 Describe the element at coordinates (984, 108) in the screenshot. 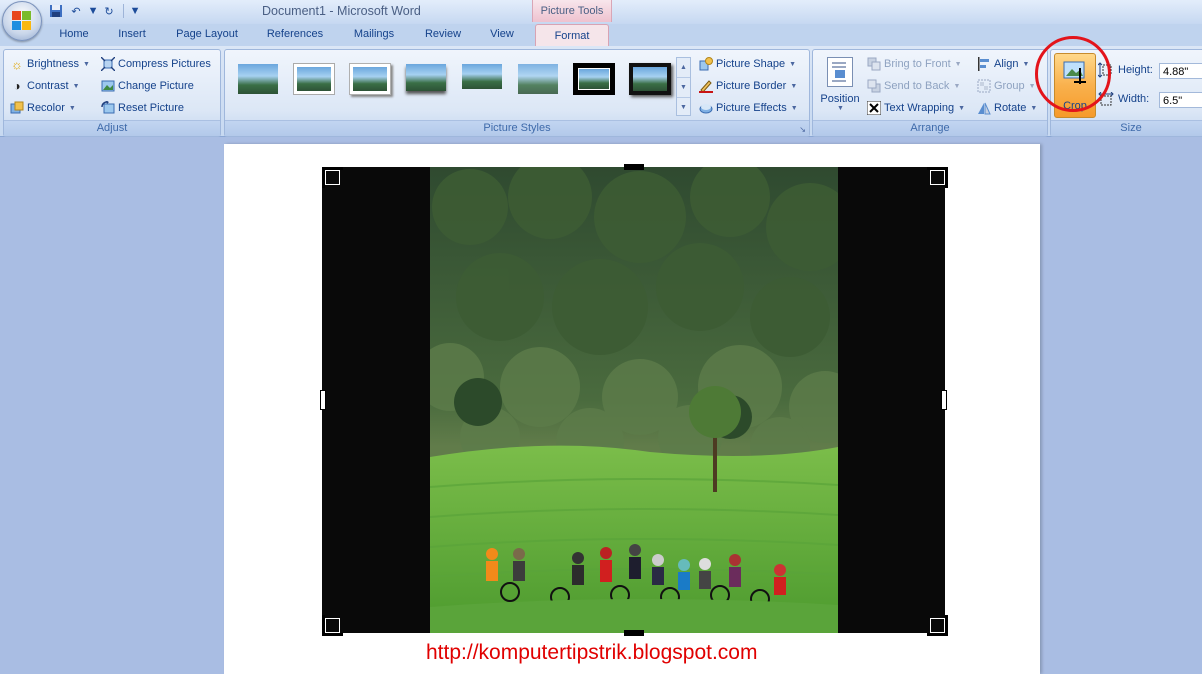

I see `rotate-icon` at that location.